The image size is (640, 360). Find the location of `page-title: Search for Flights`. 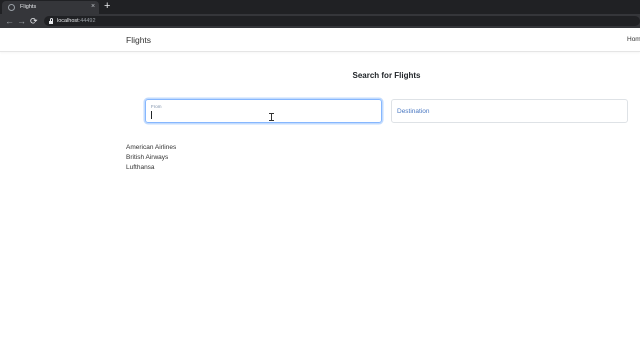

page-title: Search for Flights is located at coordinates (386, 75).